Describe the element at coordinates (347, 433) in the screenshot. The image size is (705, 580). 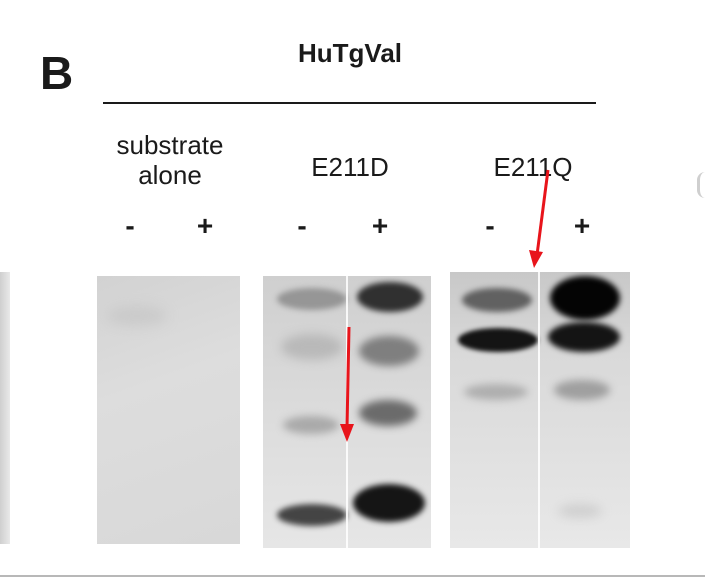
I see `red-arrowhead-e211d` at that location.